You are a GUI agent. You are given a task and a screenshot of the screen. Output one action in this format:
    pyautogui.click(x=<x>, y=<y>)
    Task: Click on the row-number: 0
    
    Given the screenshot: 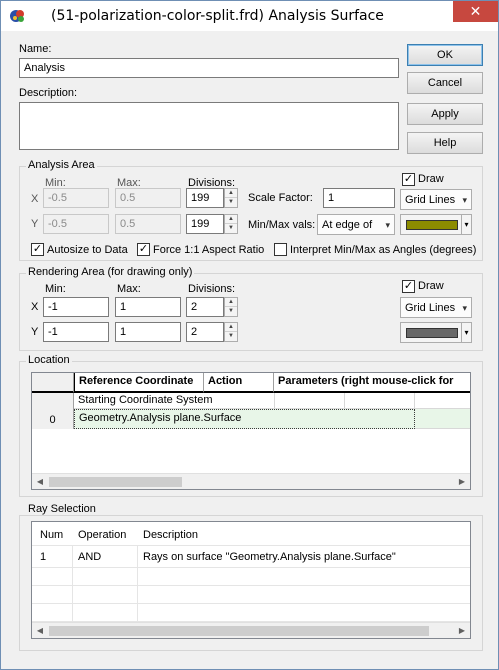 What is the action you would take?
    pyautogui.click(x=53, y=419)
    